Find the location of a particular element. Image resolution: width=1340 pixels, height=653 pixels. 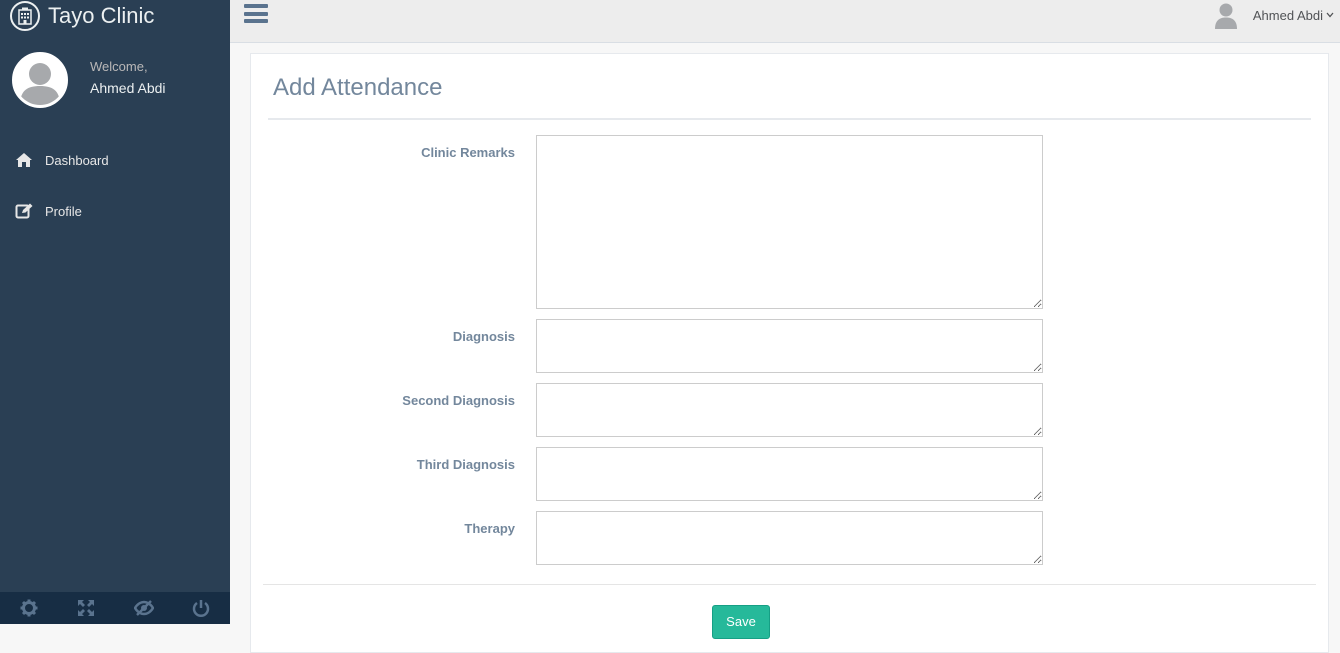

brand: Tayo Clinic is located at coordinates (82, 16).